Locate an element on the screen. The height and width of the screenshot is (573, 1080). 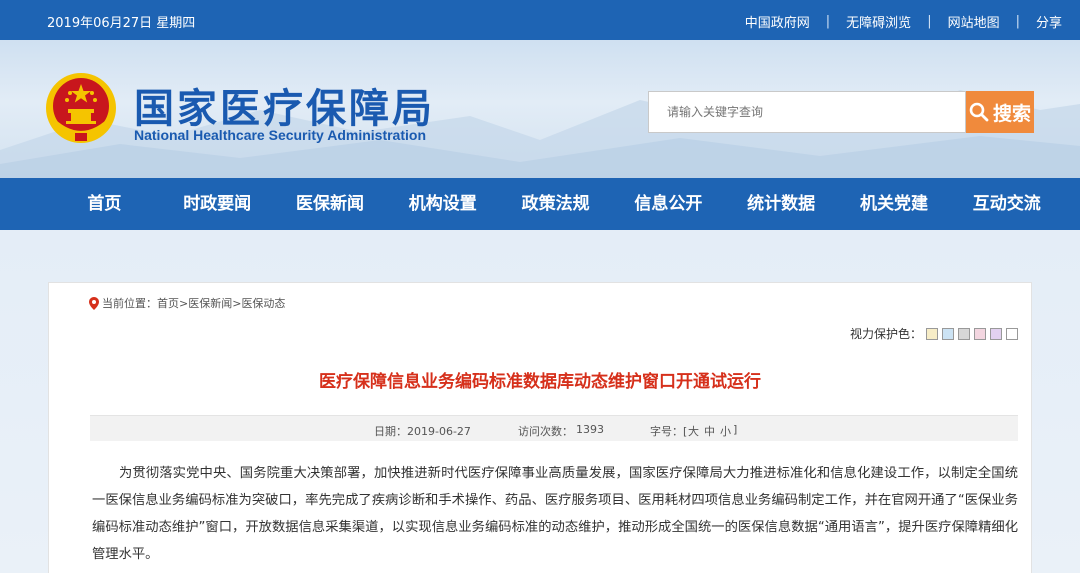
sitemap-link: 网站地图 is located at coordinates (974, 21).